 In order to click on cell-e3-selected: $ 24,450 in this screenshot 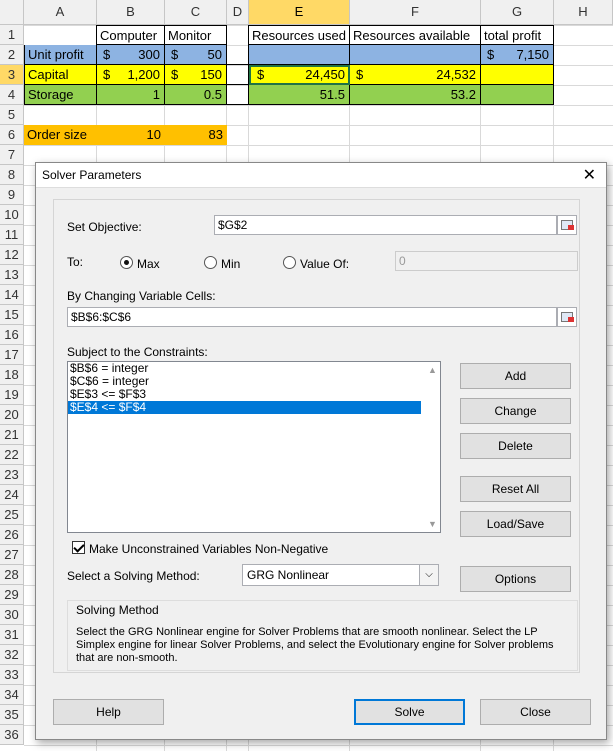, I will do `click(299, 75)`.